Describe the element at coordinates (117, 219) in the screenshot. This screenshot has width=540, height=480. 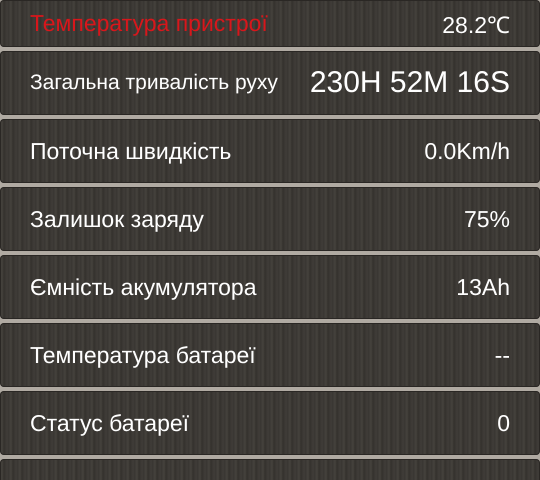
I see `row-label: Залишок заряду` at that location.